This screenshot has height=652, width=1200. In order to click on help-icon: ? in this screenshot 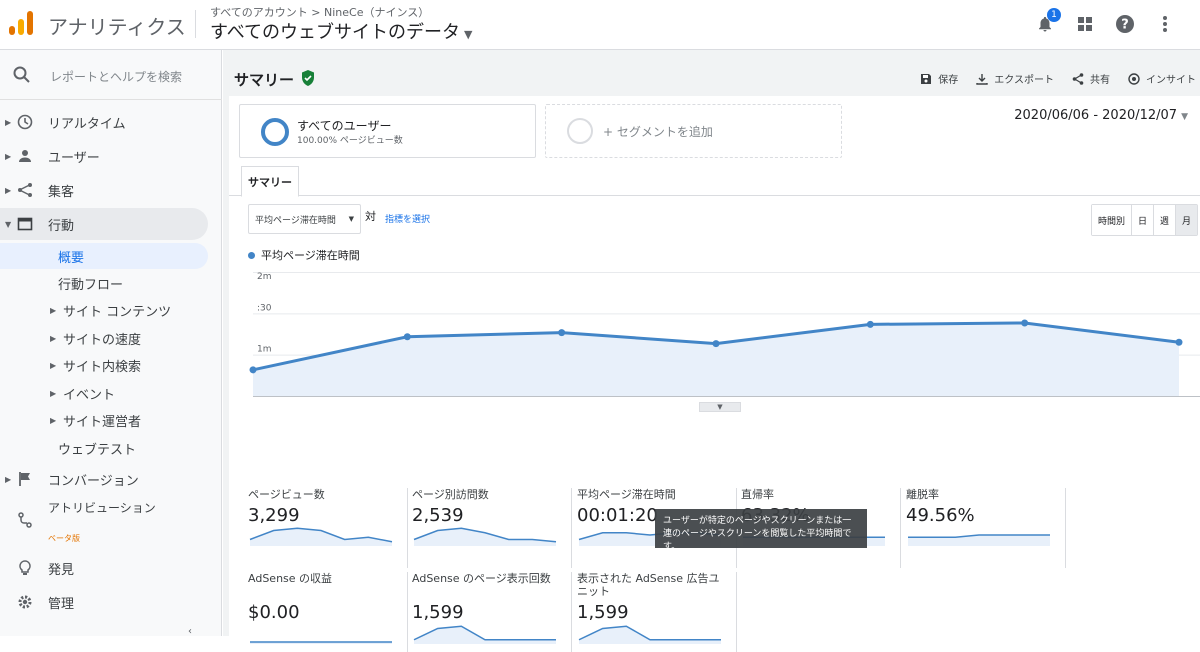, I will do `click(1125, 24)`.